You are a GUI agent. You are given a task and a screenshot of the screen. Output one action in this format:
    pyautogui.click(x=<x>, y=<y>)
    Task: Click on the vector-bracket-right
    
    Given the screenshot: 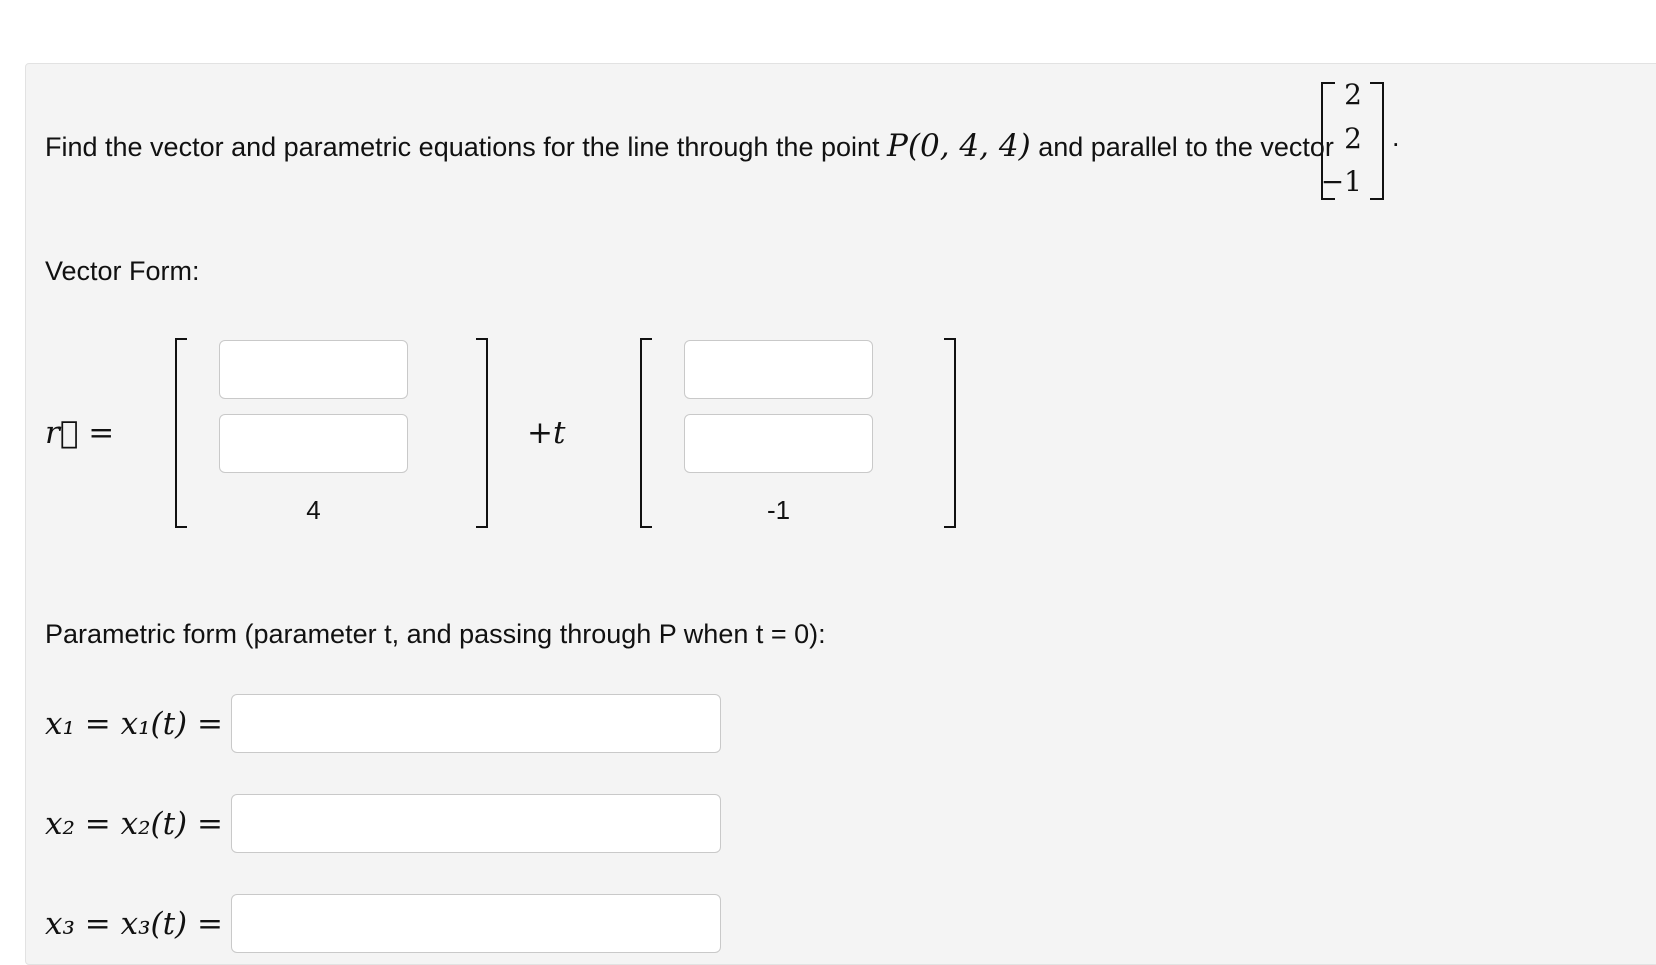 What is the action you would take?
    pyautogui.click(x=1377, y=141)
    